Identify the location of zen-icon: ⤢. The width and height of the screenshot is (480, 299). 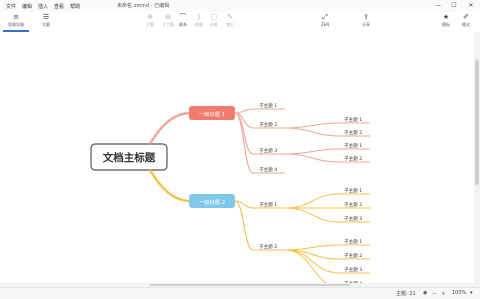
(325, 17).